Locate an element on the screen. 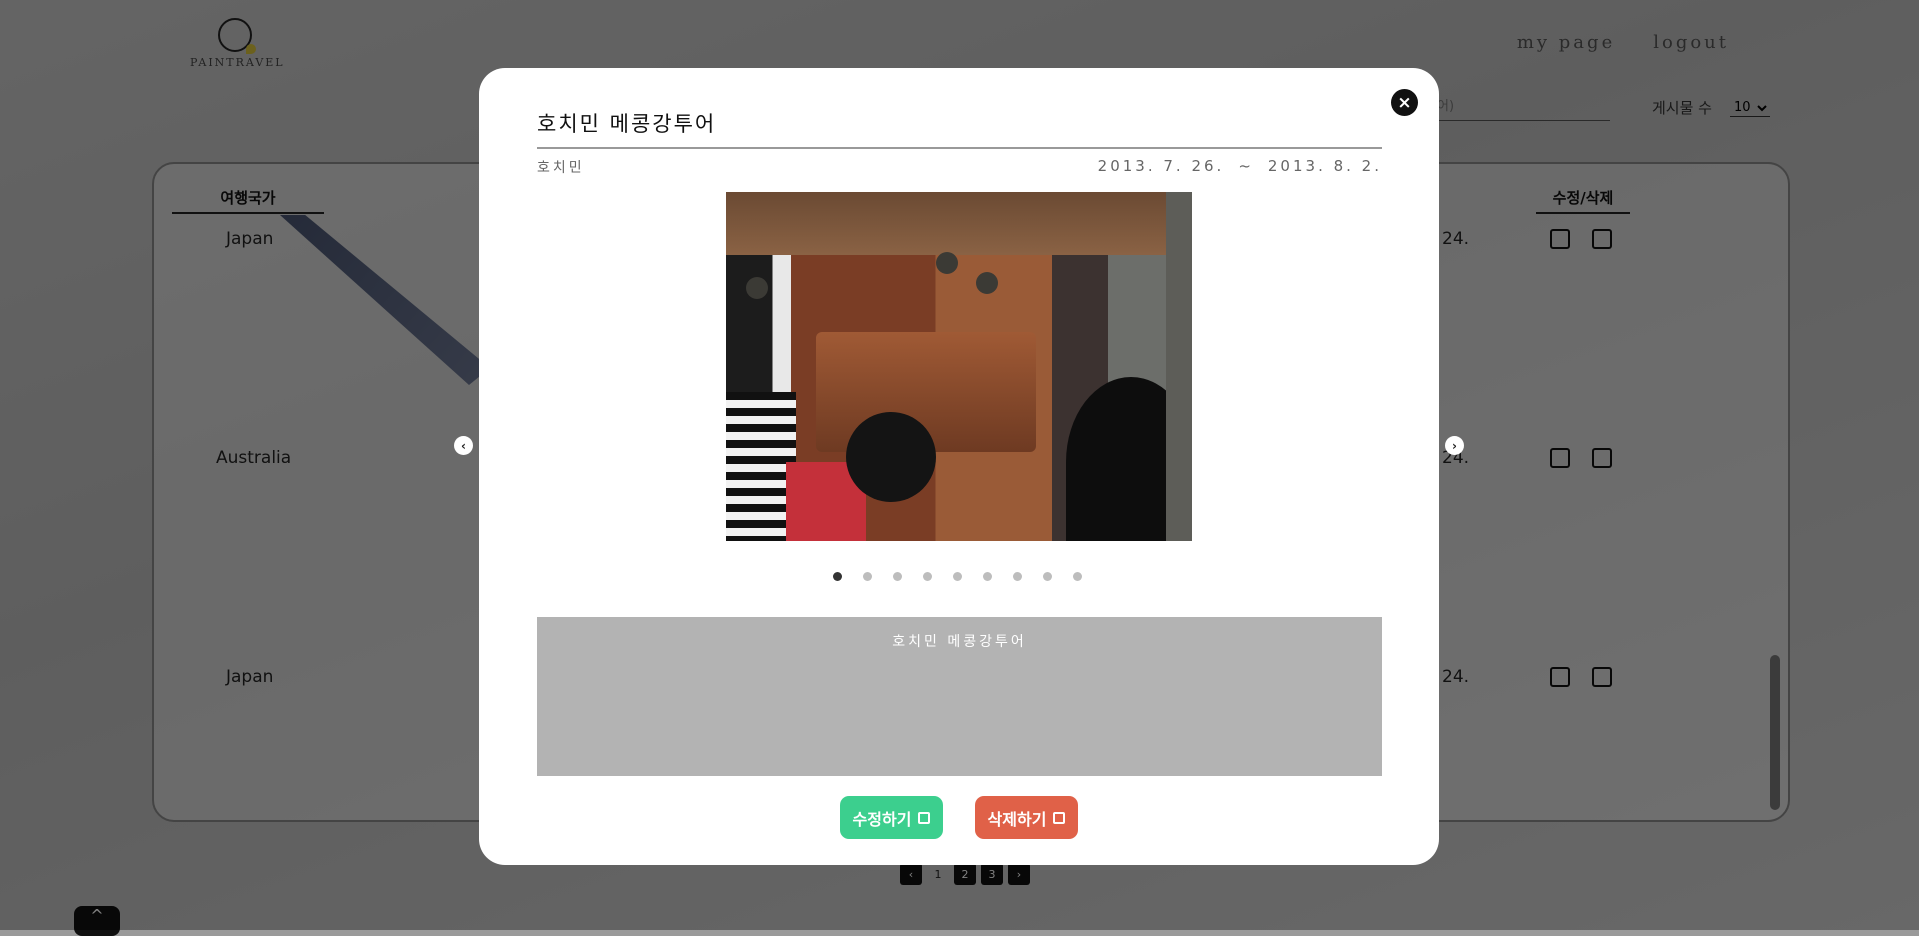 Image resolution: width=1919 pixels, height=936 pixels. close-button: × is located at coordinates (1404, 102).